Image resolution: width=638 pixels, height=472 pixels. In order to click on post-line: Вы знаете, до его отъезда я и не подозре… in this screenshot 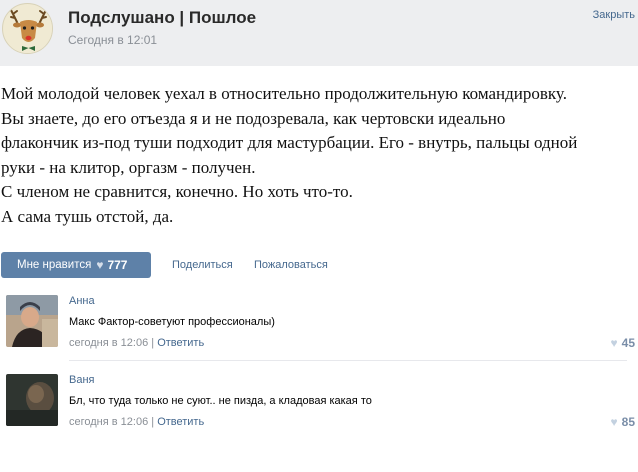, I will do `click(253, 118)`.